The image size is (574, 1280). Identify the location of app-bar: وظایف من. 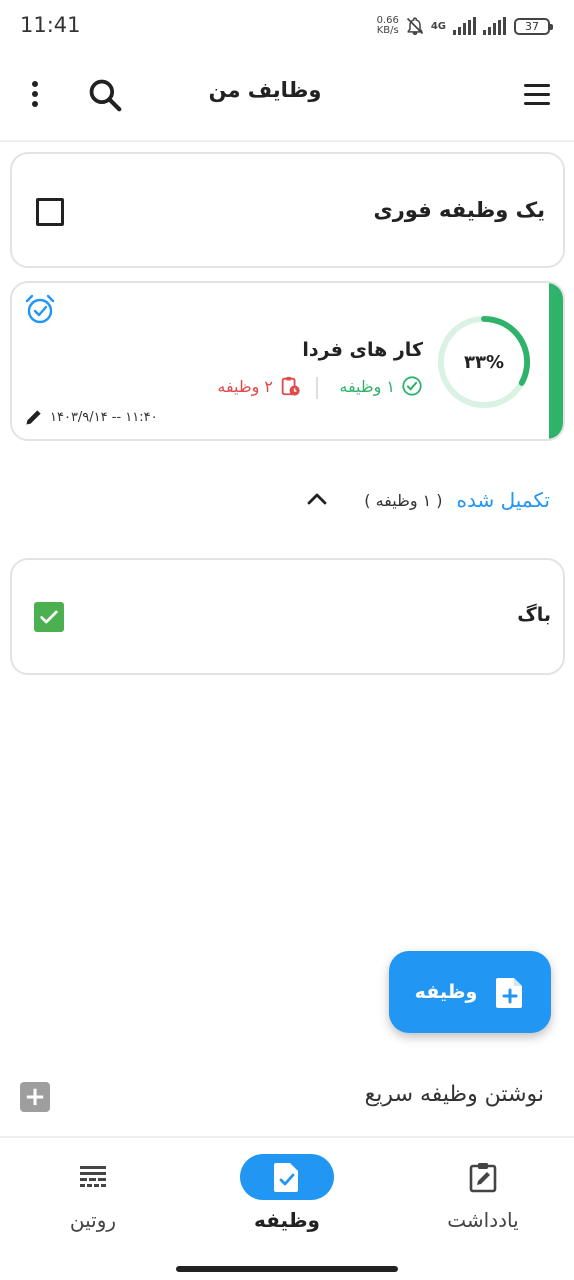
(287, 96).